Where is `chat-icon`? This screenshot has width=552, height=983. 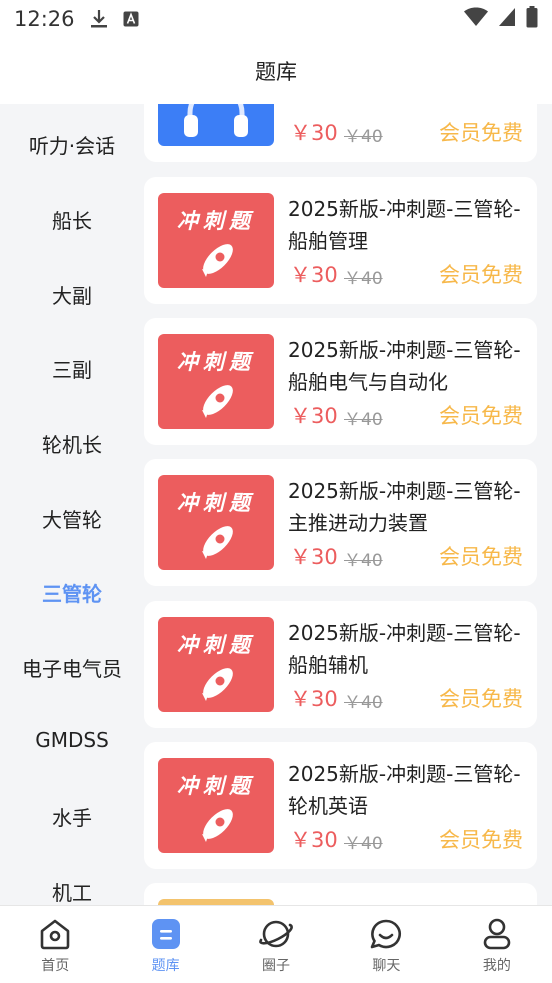
chat-icon is located at coordinates (386, 934).